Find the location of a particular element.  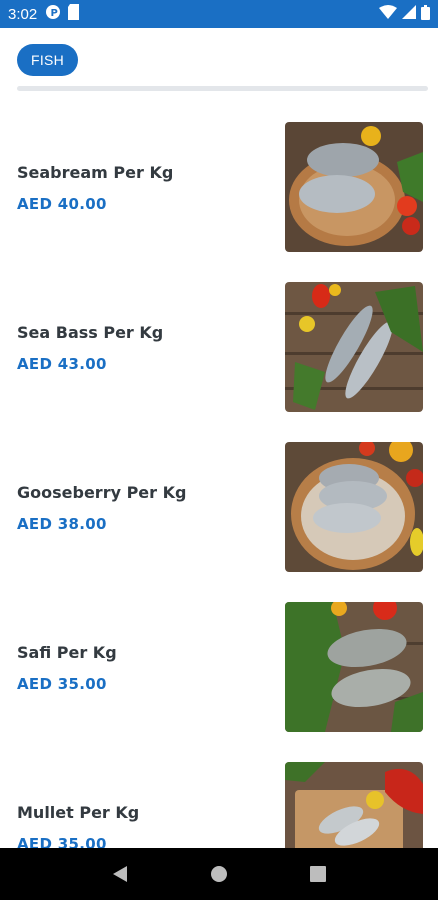

status-time: 3:02 is located at coordinates (23, 14).